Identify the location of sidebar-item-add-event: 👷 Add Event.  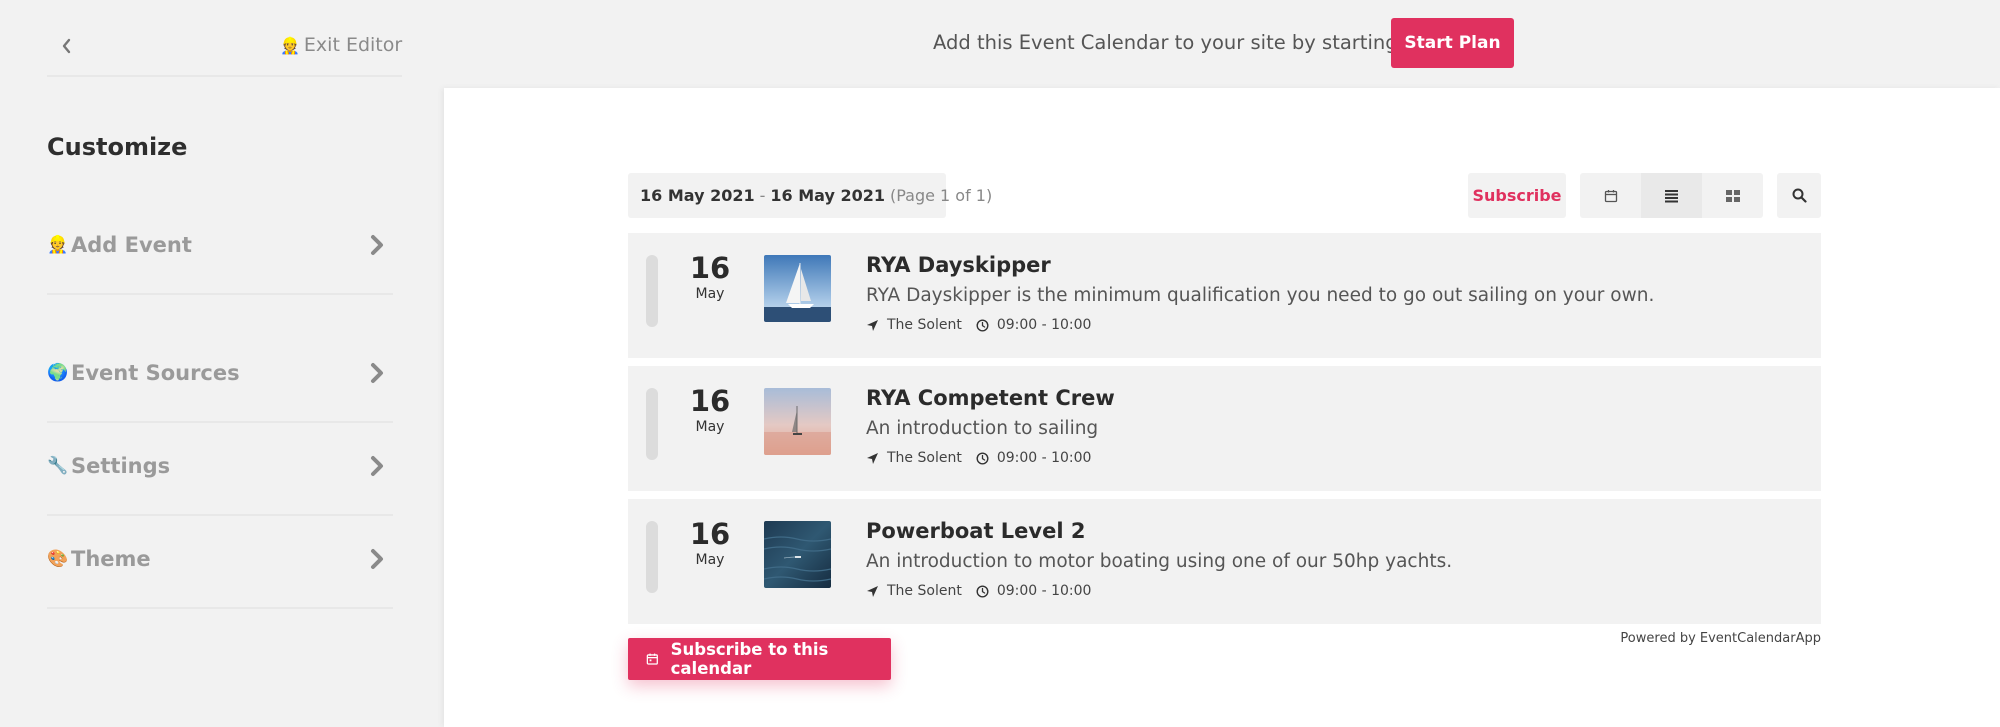
(220, 245).